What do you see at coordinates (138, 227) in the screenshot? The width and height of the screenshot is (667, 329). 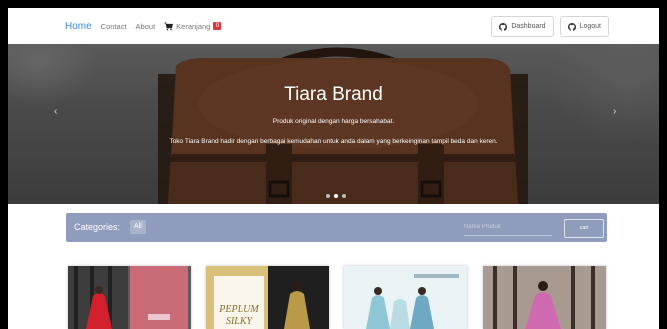 I see `category-all-button: All` at bounding box center [138, 227].